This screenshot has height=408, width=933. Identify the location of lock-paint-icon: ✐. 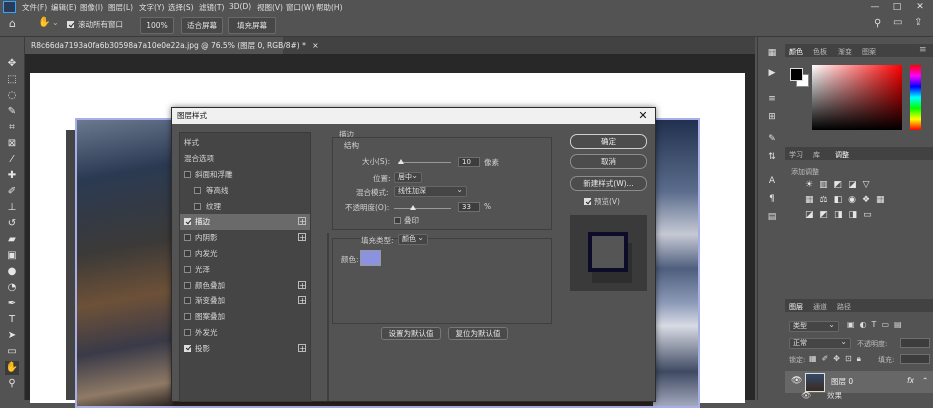
(828, 358).